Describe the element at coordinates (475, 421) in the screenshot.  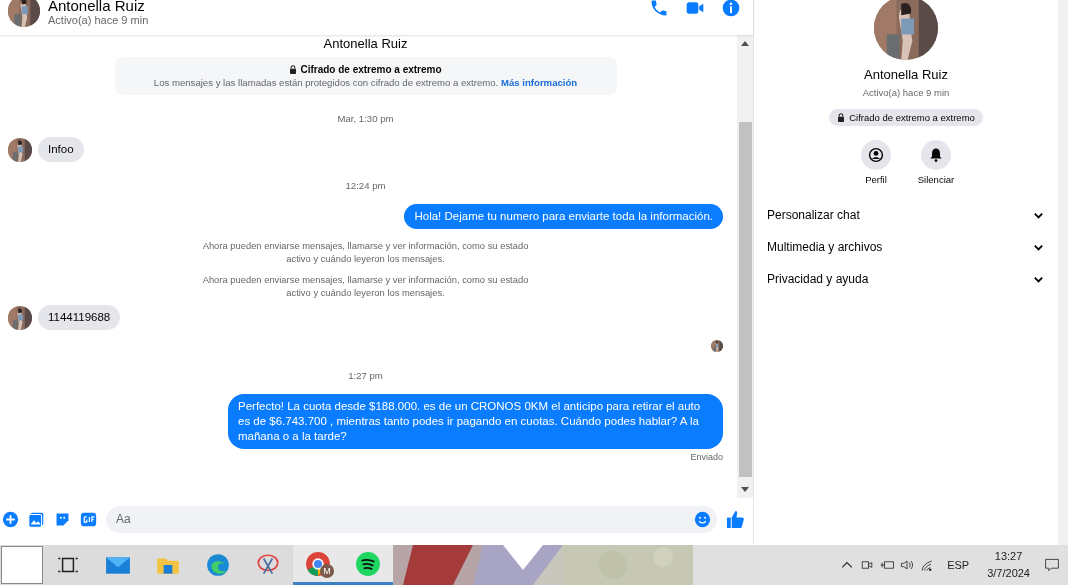
I see `message-bubble: Perfecto! La cuota desde $188.000. es de un CRONOS 0KM el anticipo para retirar el auto es de $6.743.700 , mientras tanto podes ir pagando en cuotas. Cuándo podes hablar? A la mañana o a la tarde?` at that location.